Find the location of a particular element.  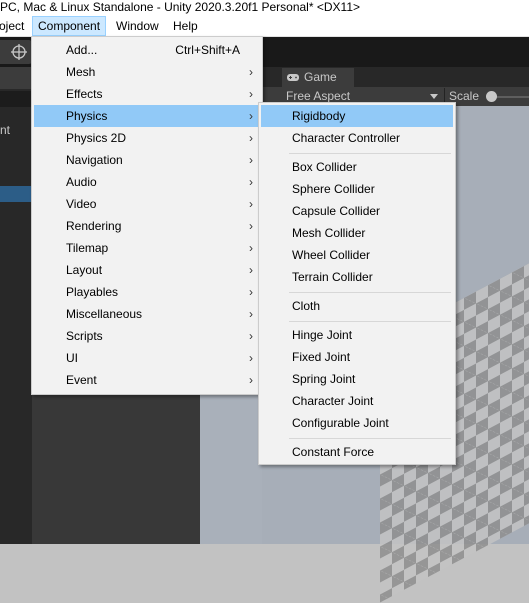

menu-item-character-controller: Character Controller is located at coordinates (357, 138).